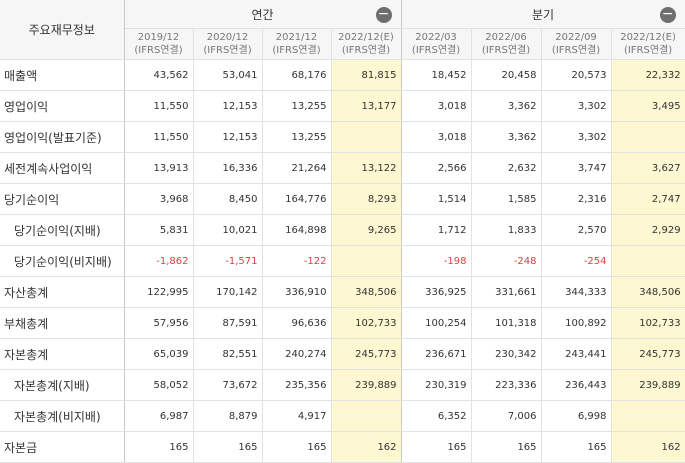 The height and width of the screenshot is (463, 685). Describe the element at coordinates (62, 106) in the screenshot. I see `row-label: 영업이익` at that location.